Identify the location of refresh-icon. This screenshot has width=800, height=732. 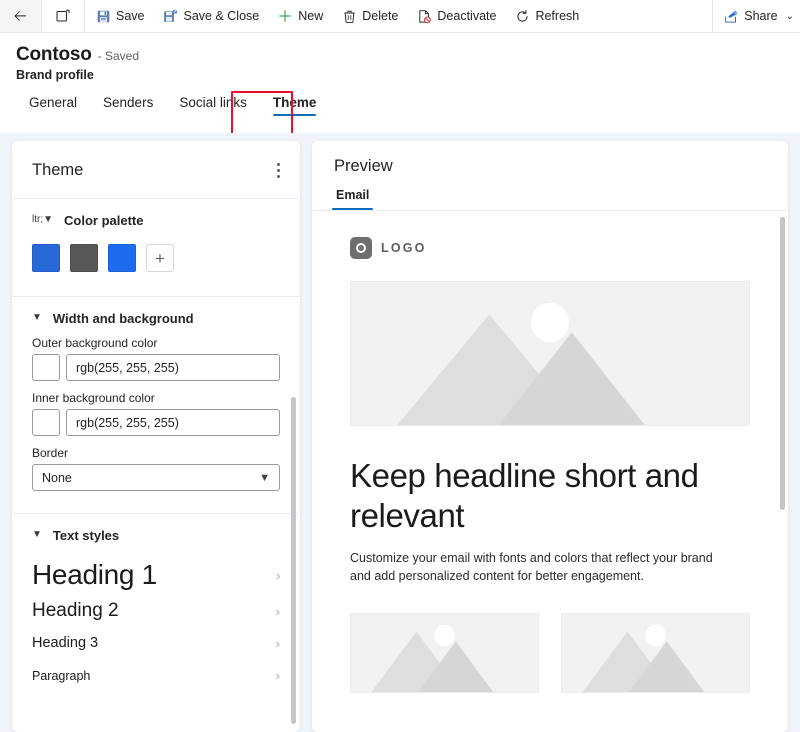
(522, 16).